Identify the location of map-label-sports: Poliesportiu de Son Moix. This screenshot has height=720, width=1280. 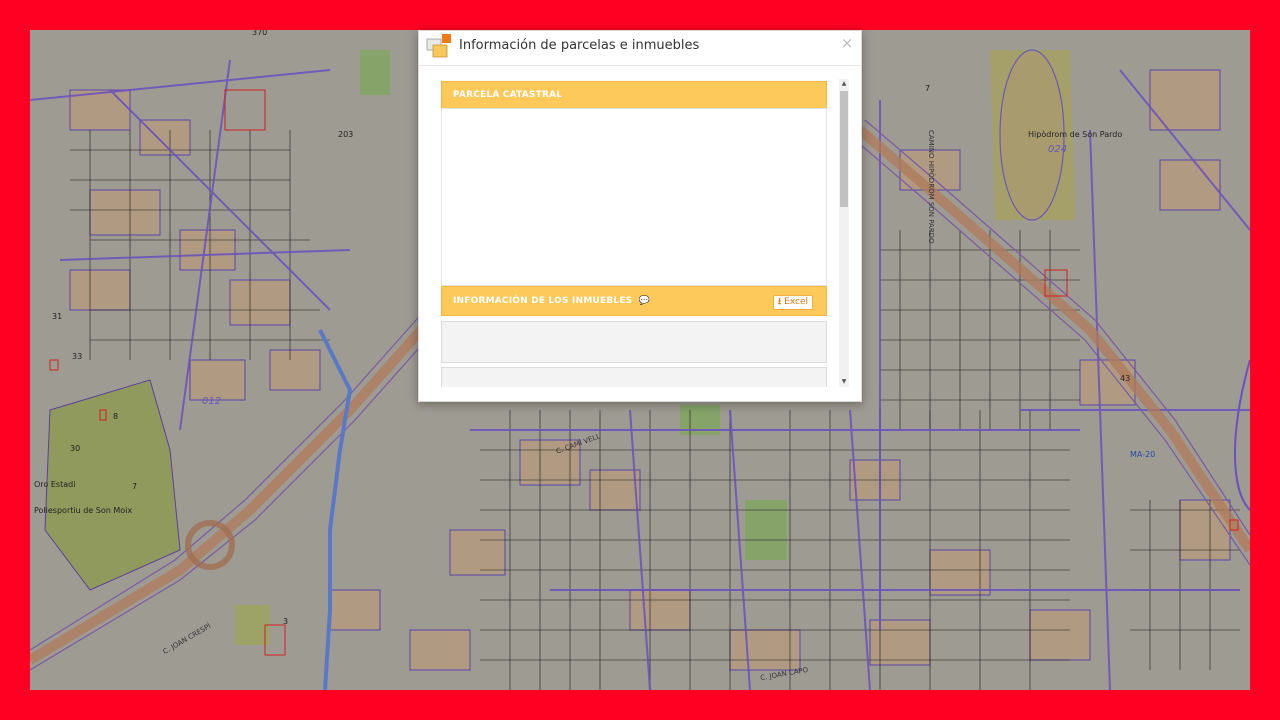
(83, 510).